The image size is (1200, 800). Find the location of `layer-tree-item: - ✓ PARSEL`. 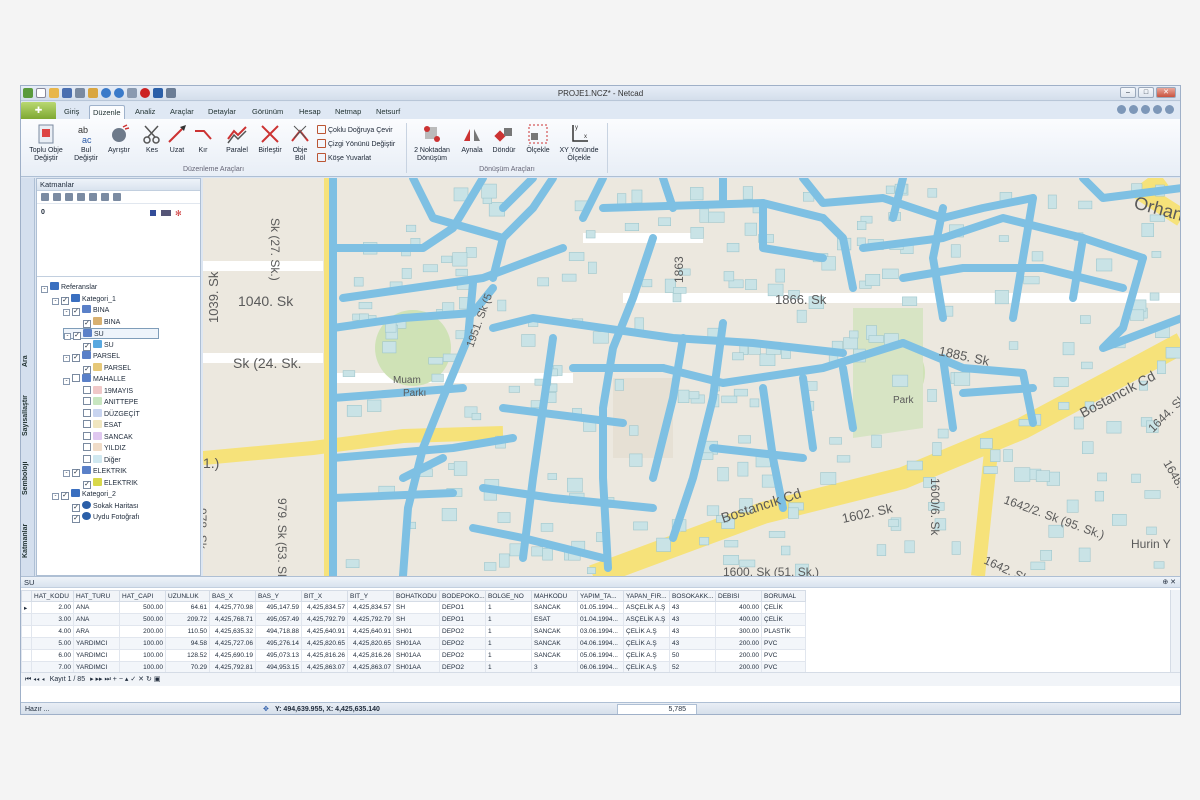

layer-tree-item: - ✓ PARSEL is located at coordinates (91, 356).